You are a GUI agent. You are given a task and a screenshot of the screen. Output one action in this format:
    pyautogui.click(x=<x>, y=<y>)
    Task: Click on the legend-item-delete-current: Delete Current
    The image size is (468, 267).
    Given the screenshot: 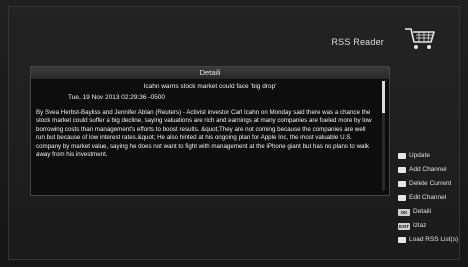 What is the action you would take?
    pyautogui.click(x=431, y=184)
    